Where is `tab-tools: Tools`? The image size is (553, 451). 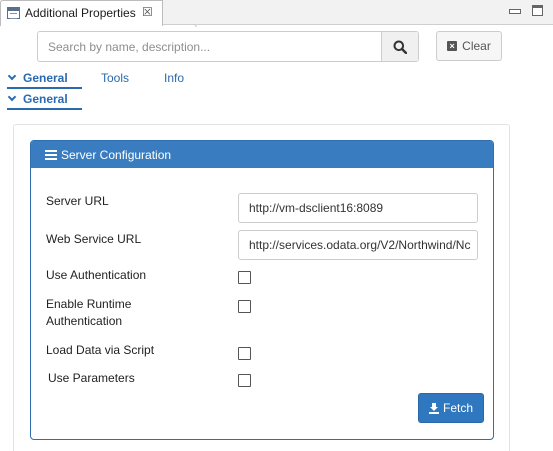 tab-tools: Tools is located at coordinates (115, 78).